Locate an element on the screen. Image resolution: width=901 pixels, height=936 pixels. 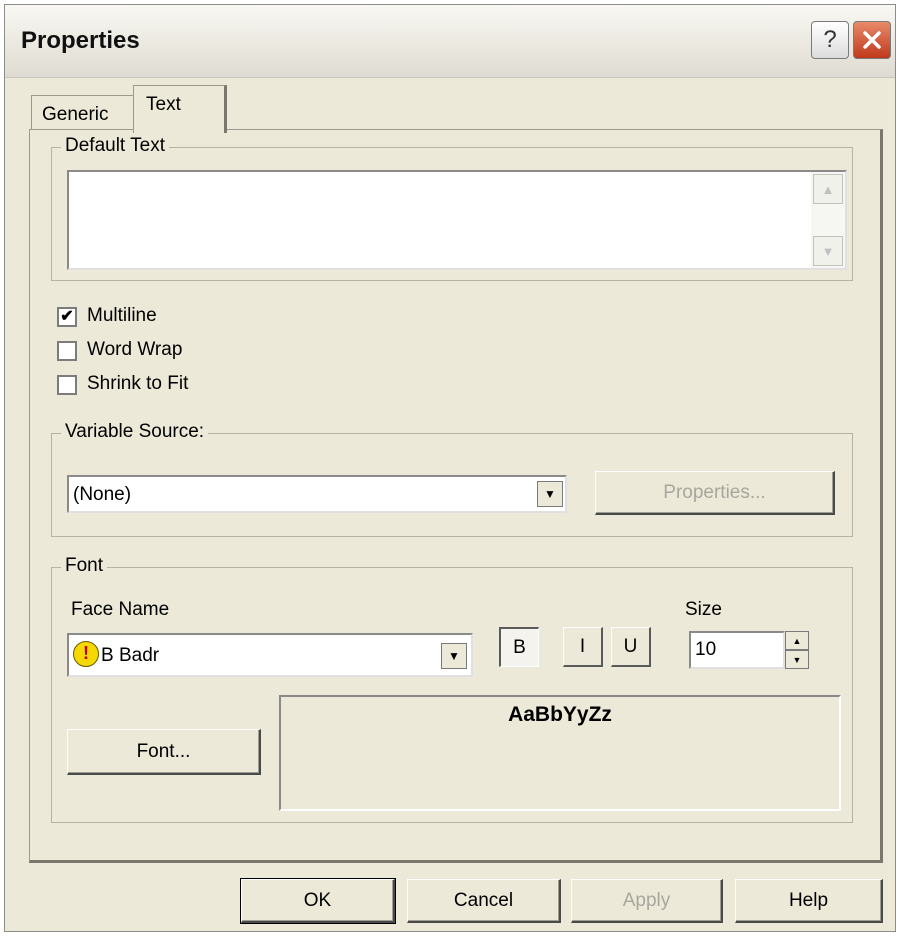
tab-generic-label: Generic is located at coordinates (75, 114).